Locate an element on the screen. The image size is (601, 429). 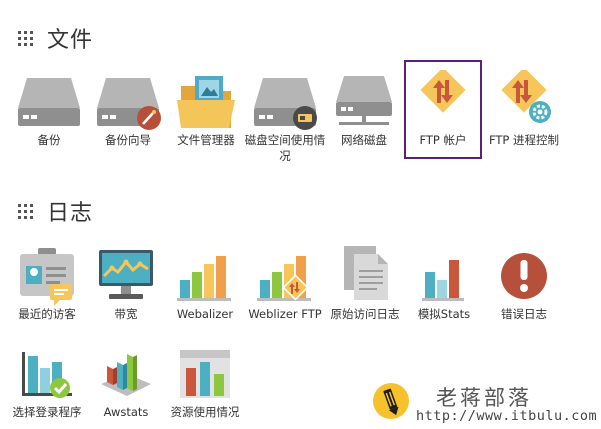
tile-label: 错误日志 is located at coordinates (524, 314).